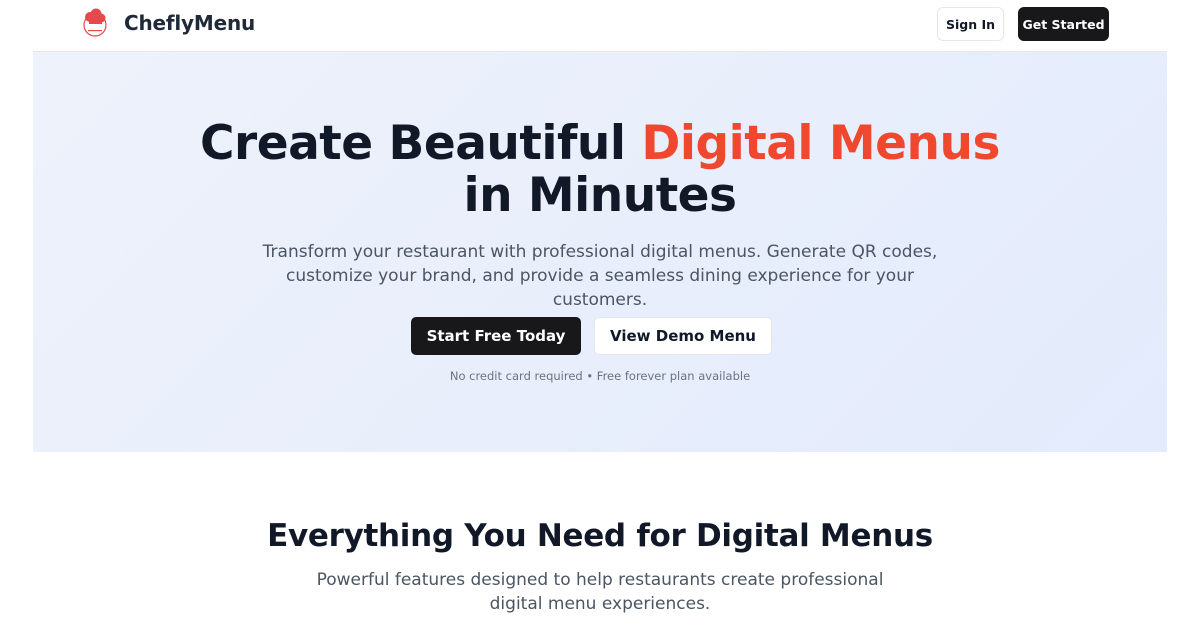  I want to click on chef-hat-logo-icon, so click(95, 23).